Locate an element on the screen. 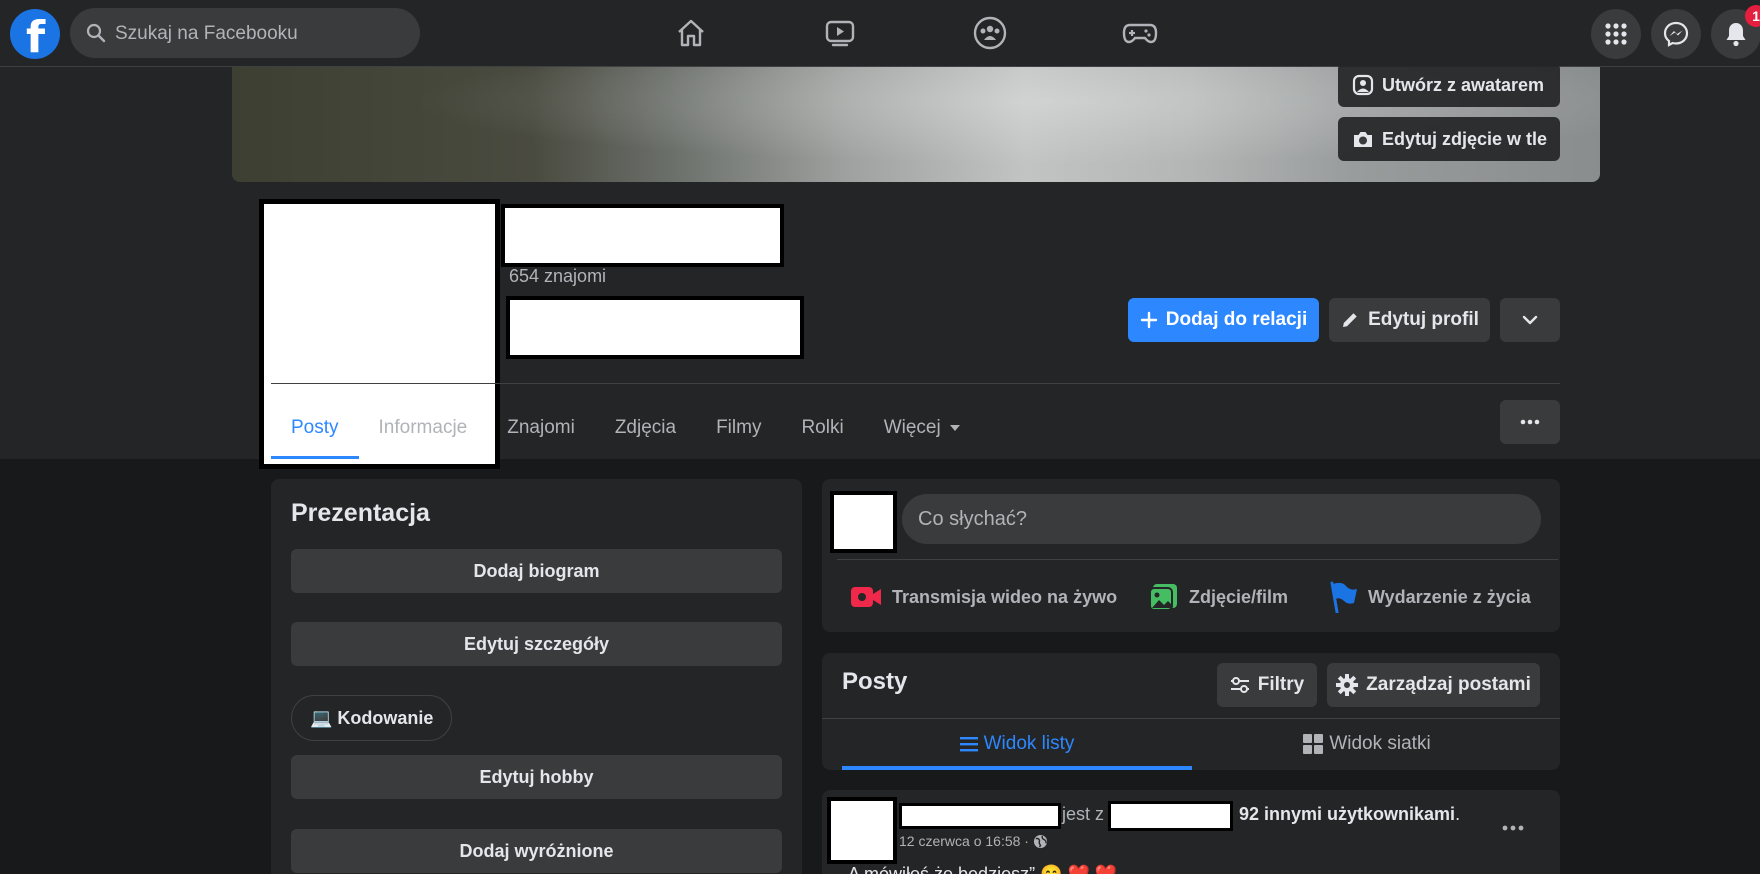 The image size is (1760, 874). search-icon is located at coordinates (96, 33).